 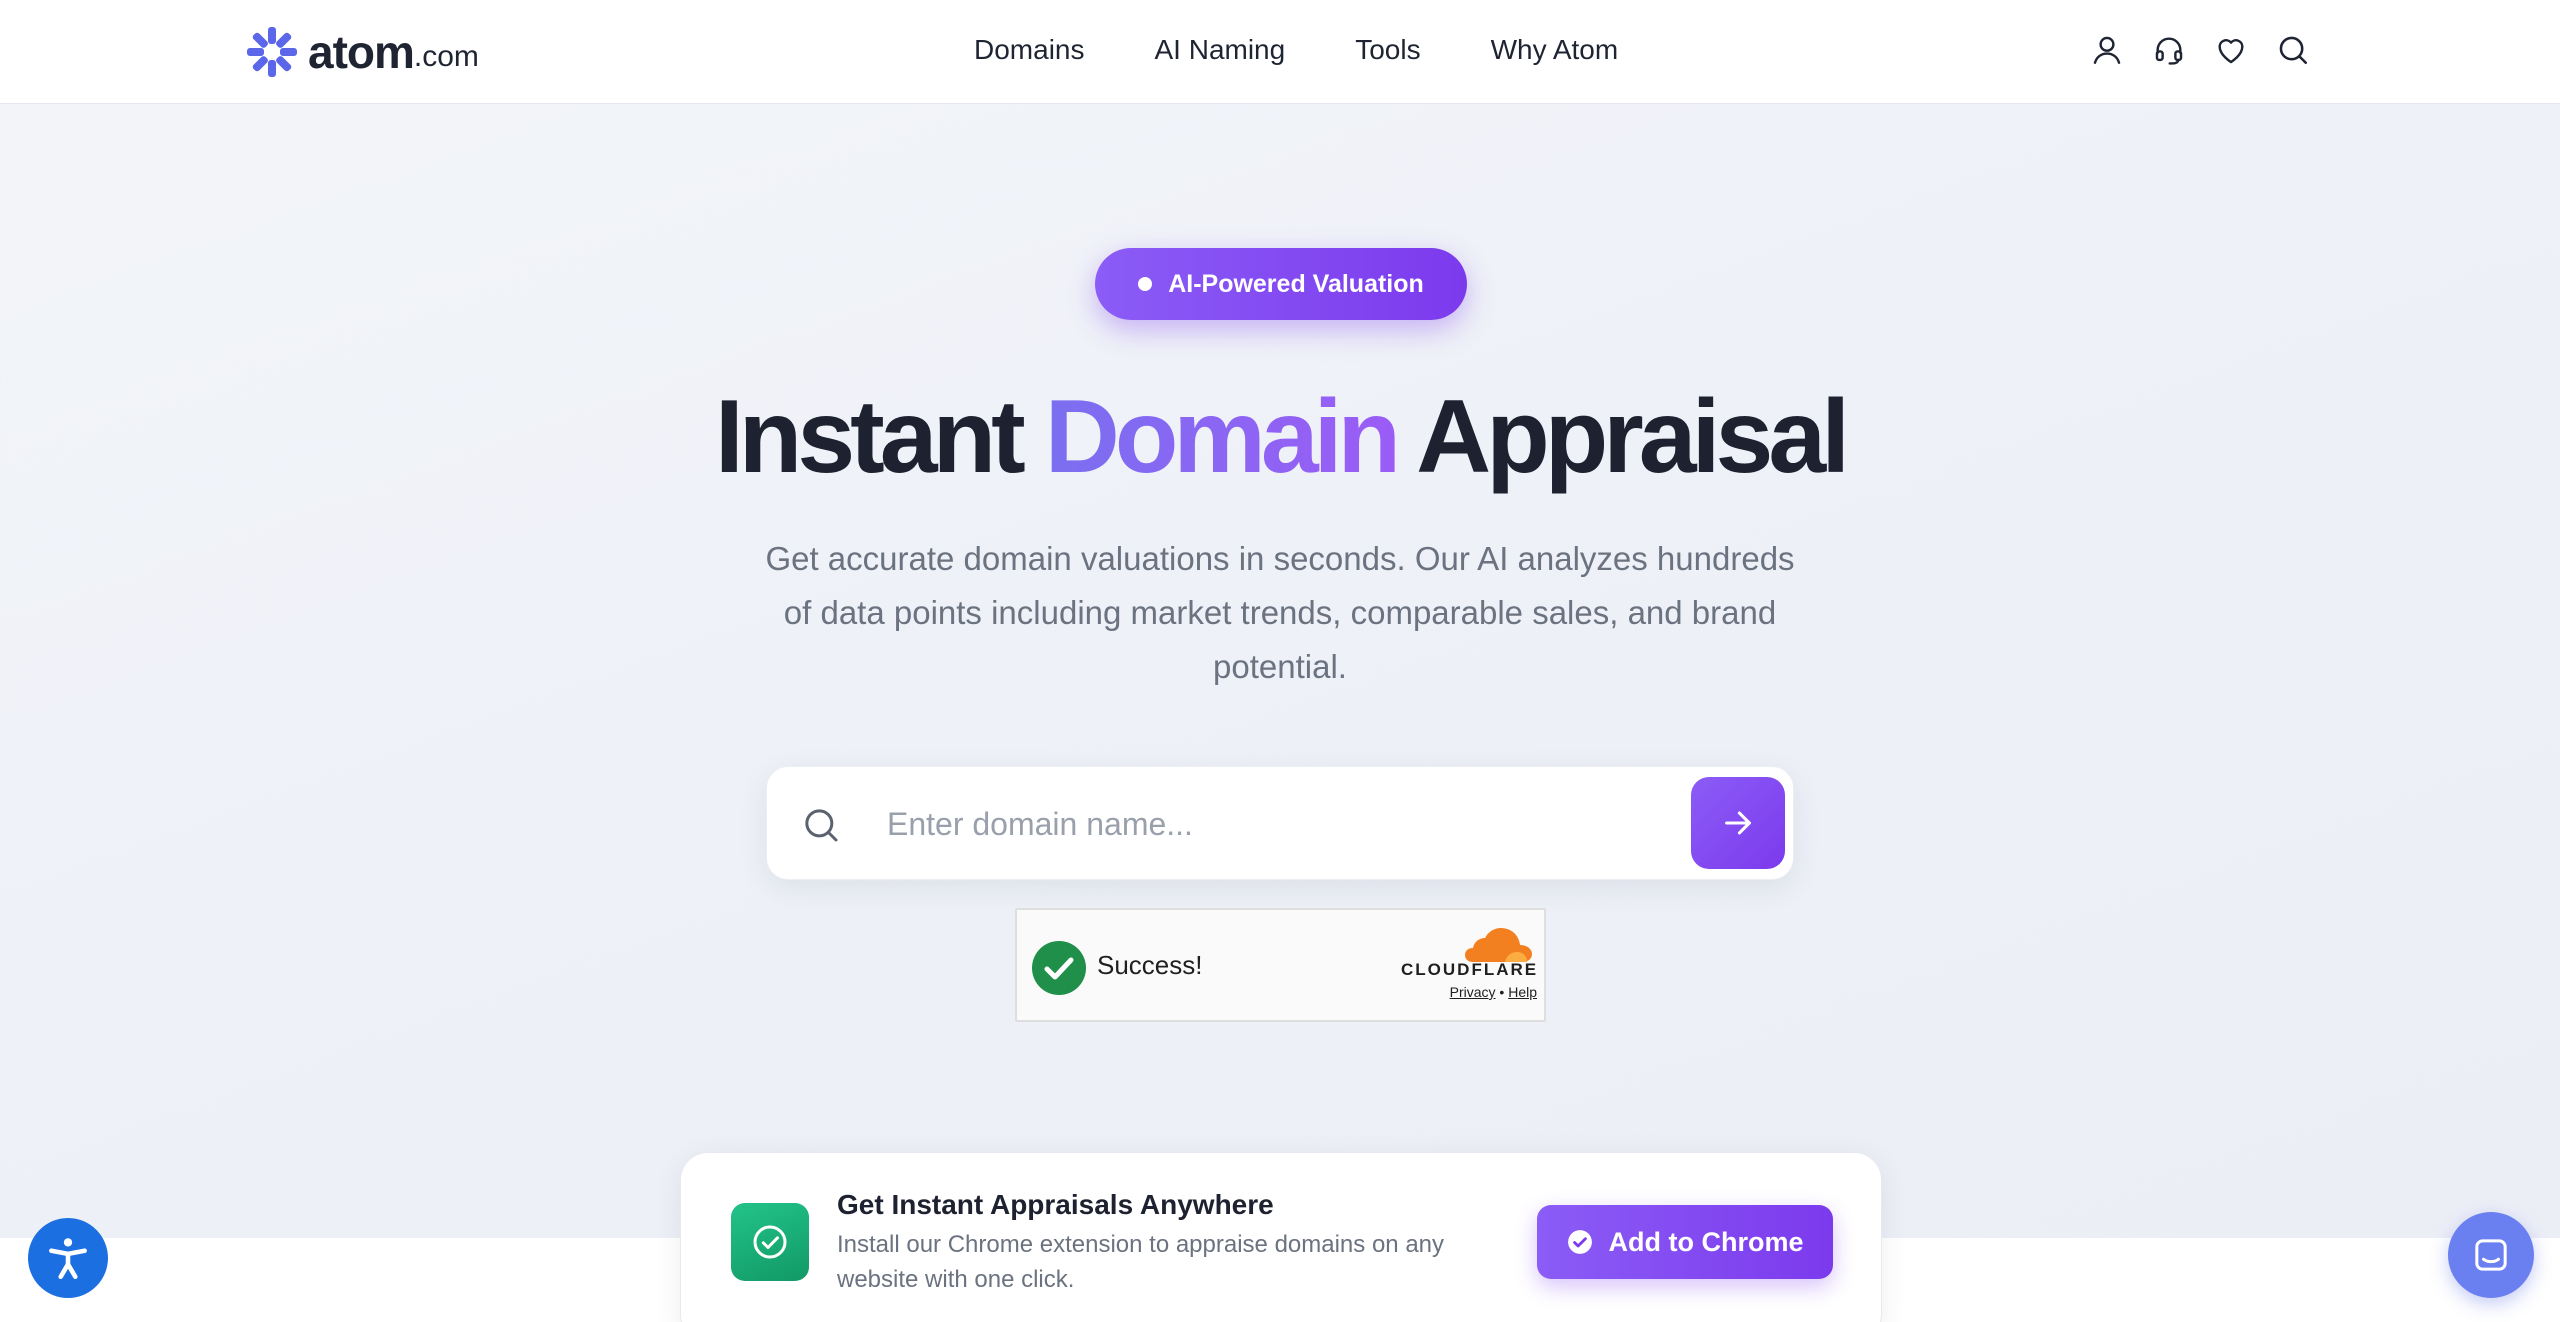 I want to click on search-submit-button, so click(x=1738, y=823).